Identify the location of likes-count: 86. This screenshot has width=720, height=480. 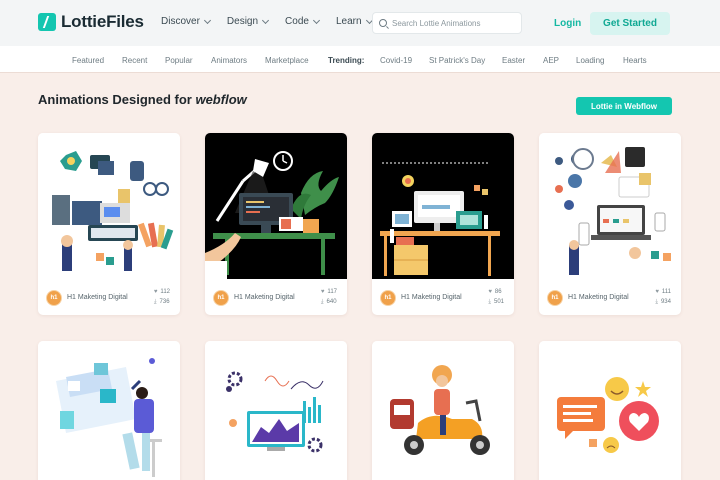
(498, 292).